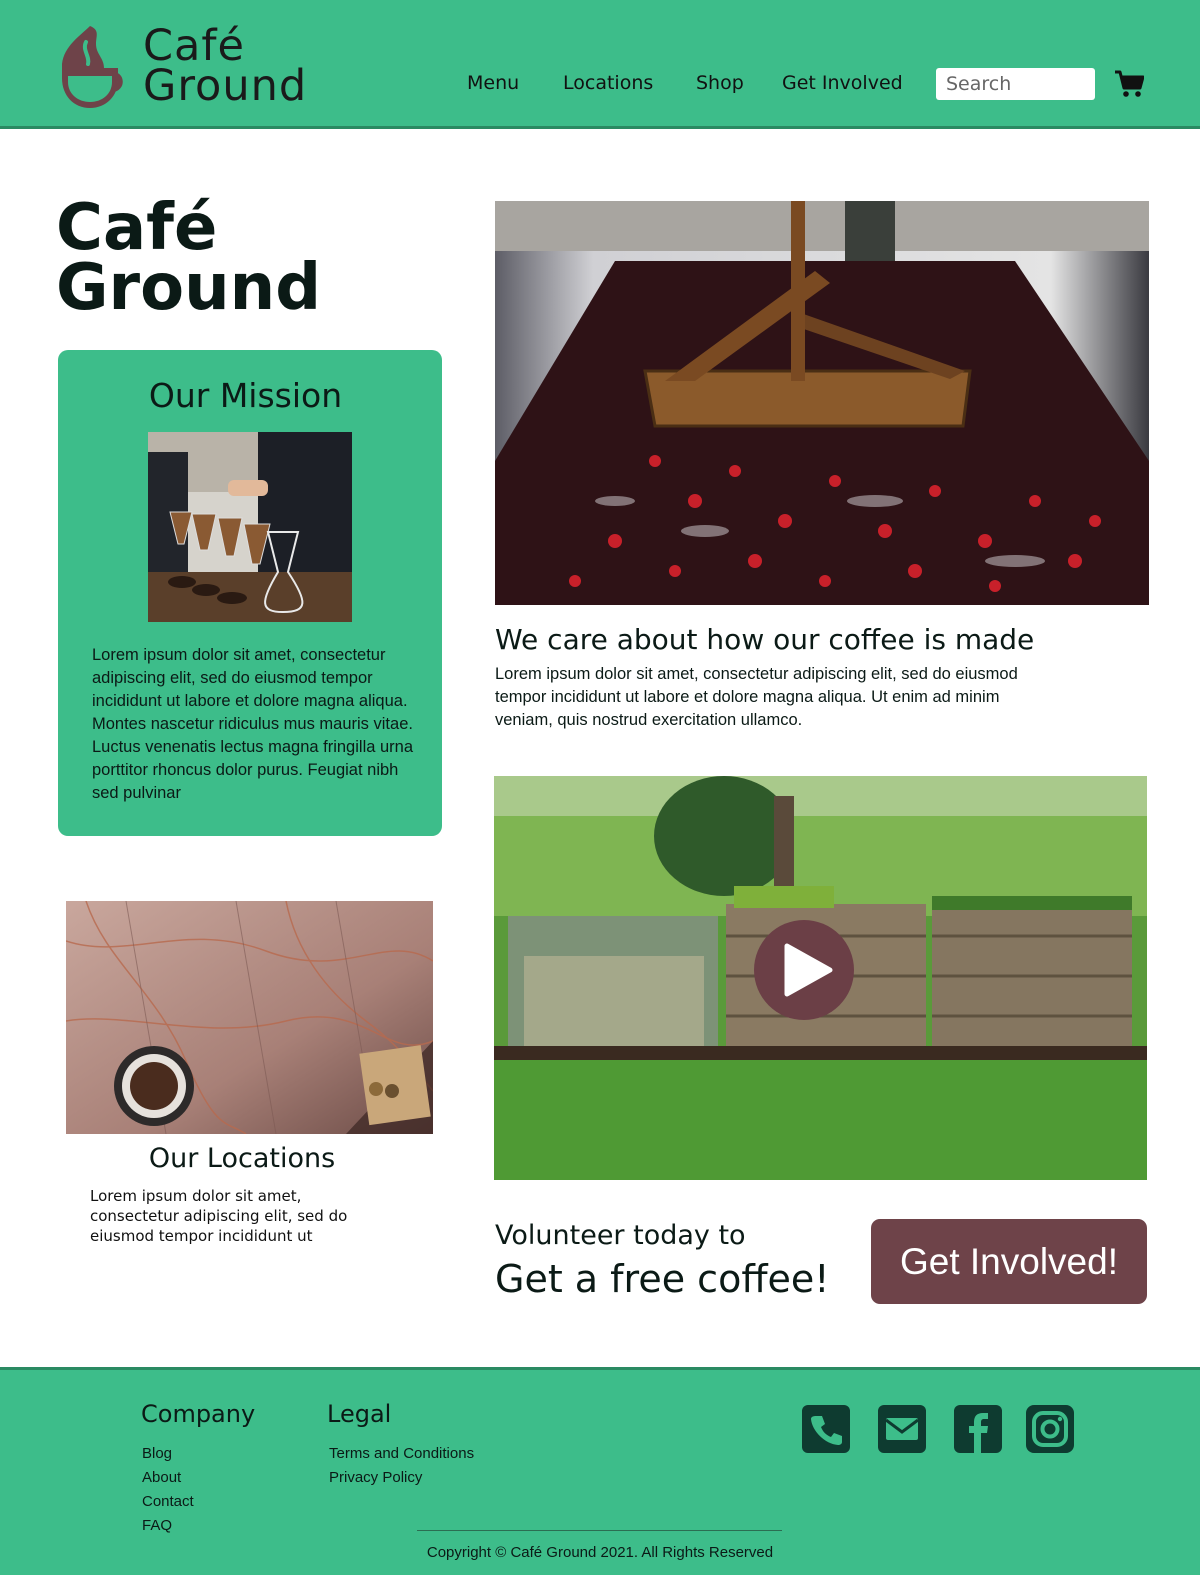 Image resolution: width=1200 pixels, height=1575 pixels. What do you see at coordinates (620, 1235) in the screenshot?
I see `volunteer-line-1: Volunteer today to` at bounding box center [620, 1235].